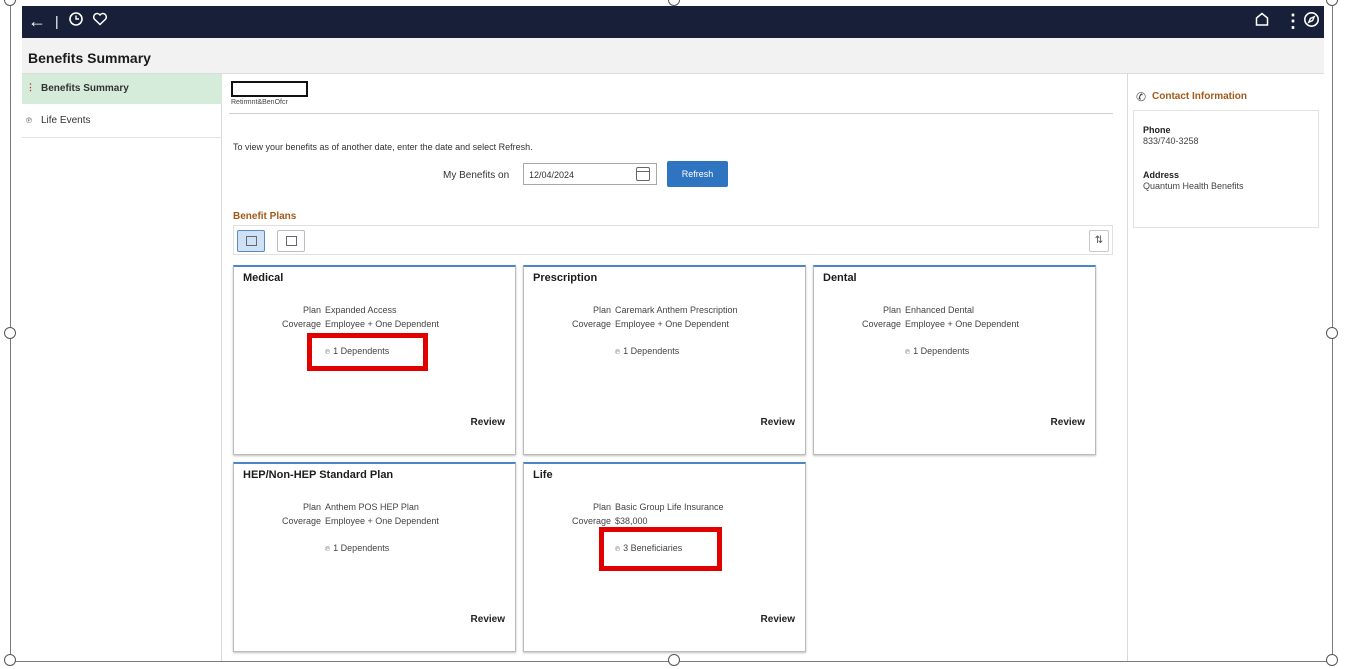 This screenshot has height=669, width=1349. What do you see at coordinates (669, 507) in the screenshot?
I see `plan-value: Basic Group Life Insurance` at bounding box center [669, 507].